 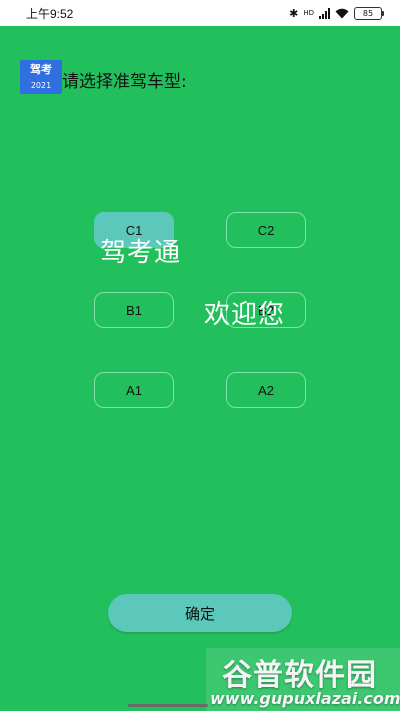 What do you see at coordinates (308, 13) in the screenshot?
I see `network-label: HD` at bounding box center [308, 13].